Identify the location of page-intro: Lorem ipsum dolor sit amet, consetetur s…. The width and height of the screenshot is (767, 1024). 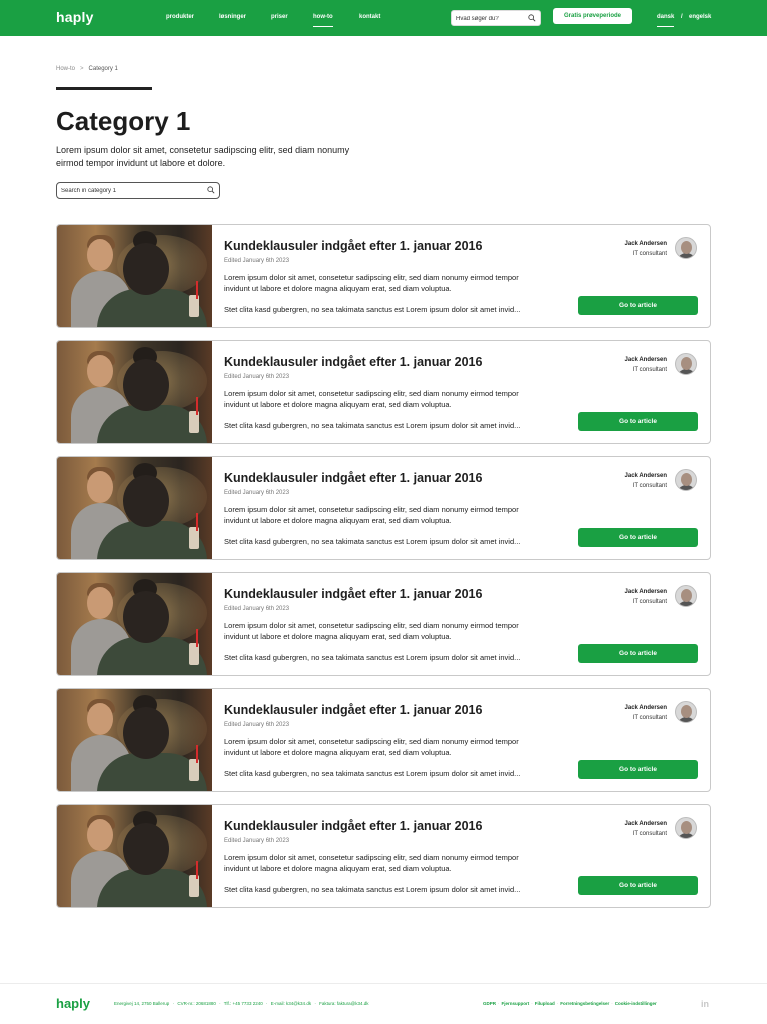
(203, 156).